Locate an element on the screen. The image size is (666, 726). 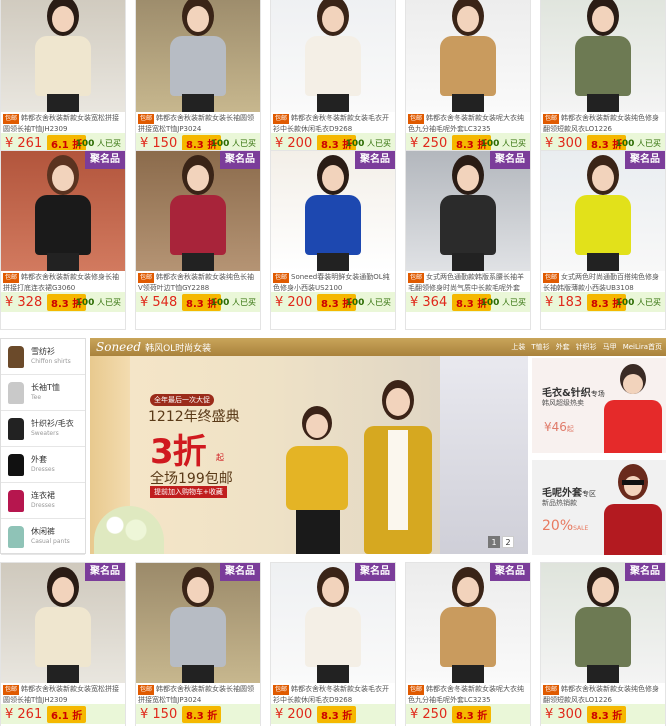
product-price: ¥ 548 is located at coordinates (159, 302).